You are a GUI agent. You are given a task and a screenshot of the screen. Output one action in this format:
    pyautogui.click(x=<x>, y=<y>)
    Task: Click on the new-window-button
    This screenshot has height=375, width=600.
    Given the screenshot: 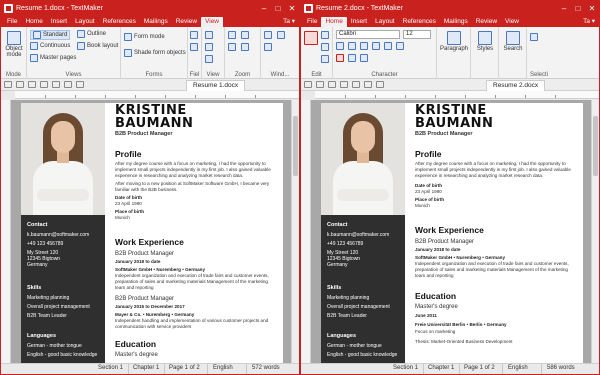 What is the action you would take?
    pyautogui.click(x=269, y=35)
    